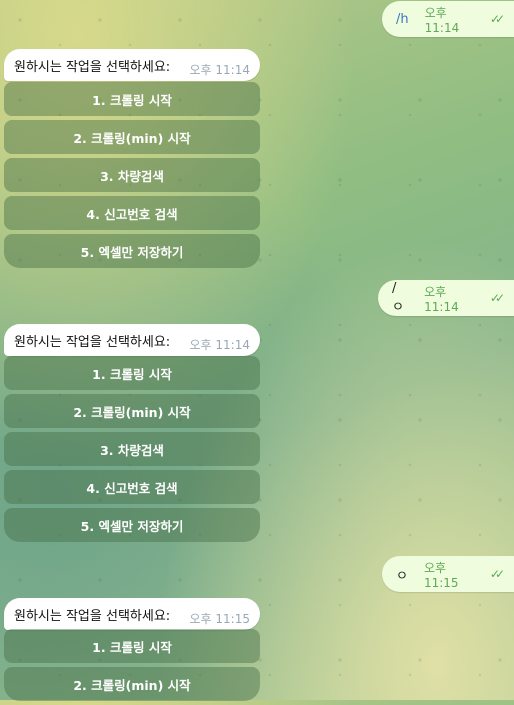 The width and height of the screenshot is (514, 705). I want to click on outgoing-message: ㅇ 오후 11:15 ✓✓, so click(448, 574).